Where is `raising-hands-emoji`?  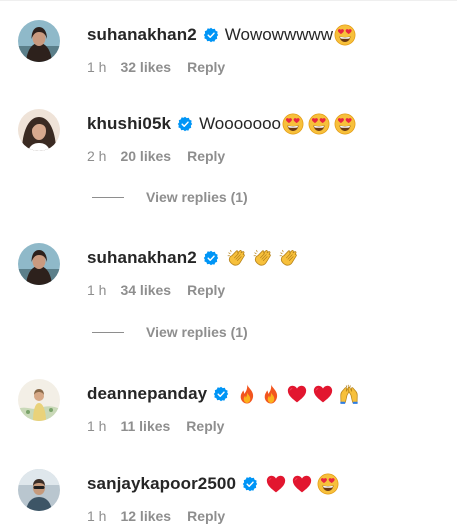 raising-hands-emoji is located at coordinates (349, 394).